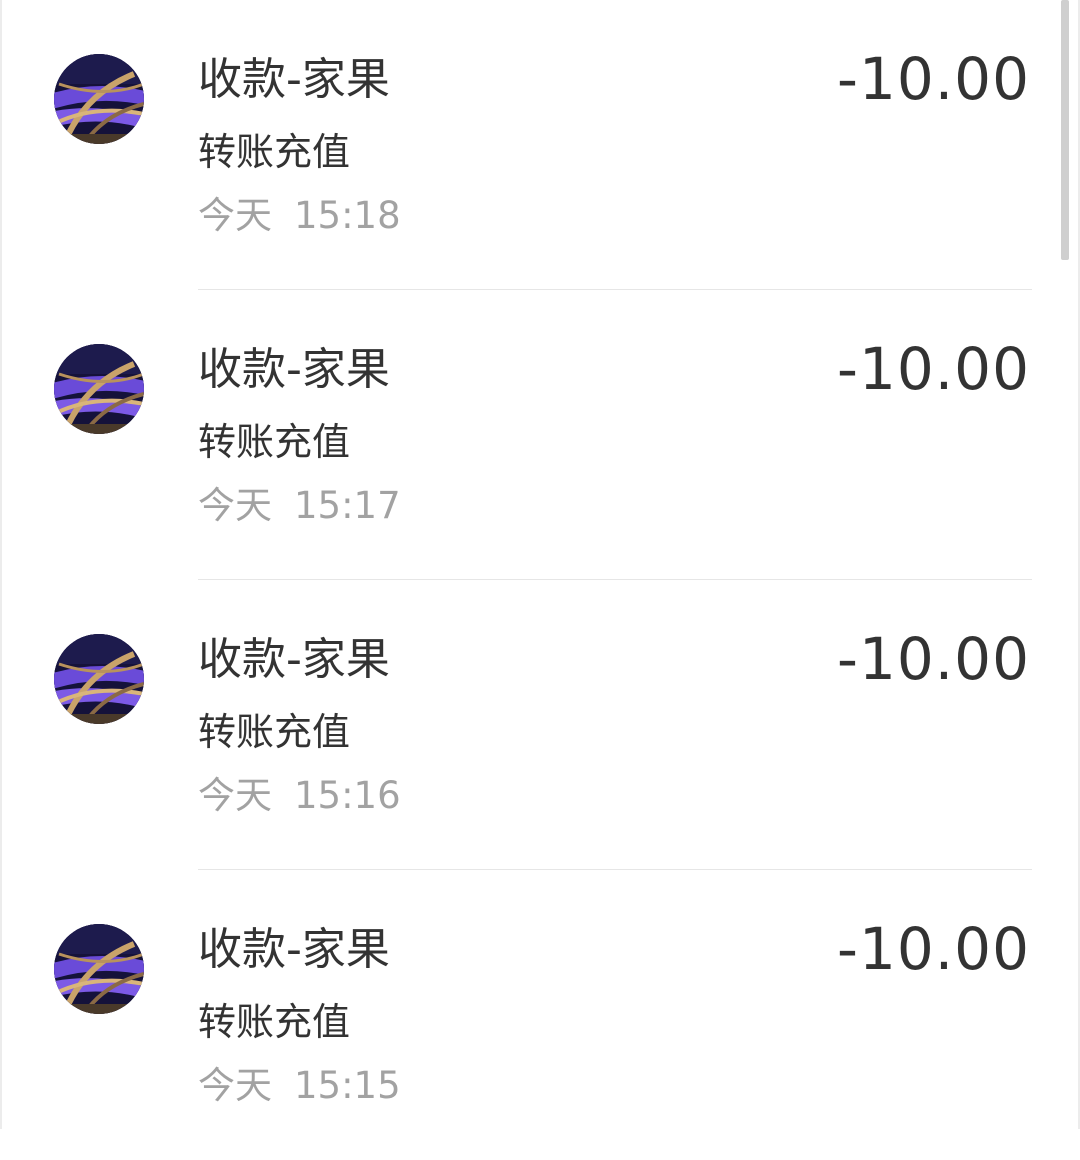 This screenshot has width=1080, height=1160. I want to click on transaction-timestamp: 今天 15:16, so click(299, 796).